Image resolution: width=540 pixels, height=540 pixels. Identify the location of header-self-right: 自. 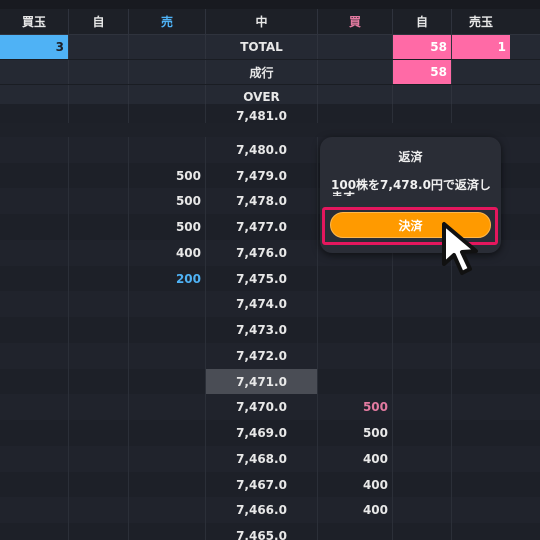
(422, 21).